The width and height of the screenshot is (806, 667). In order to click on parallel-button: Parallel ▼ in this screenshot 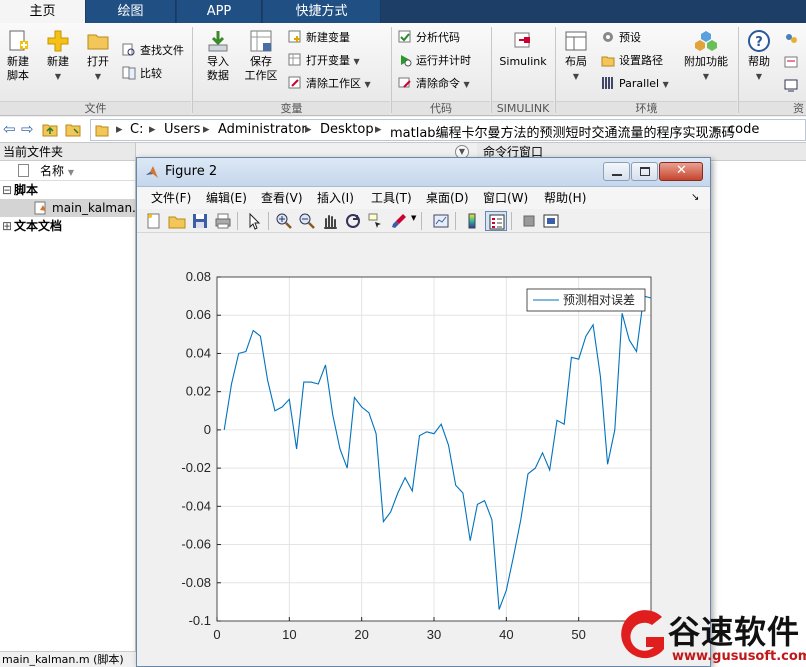, I will do `click(635, 84)`.